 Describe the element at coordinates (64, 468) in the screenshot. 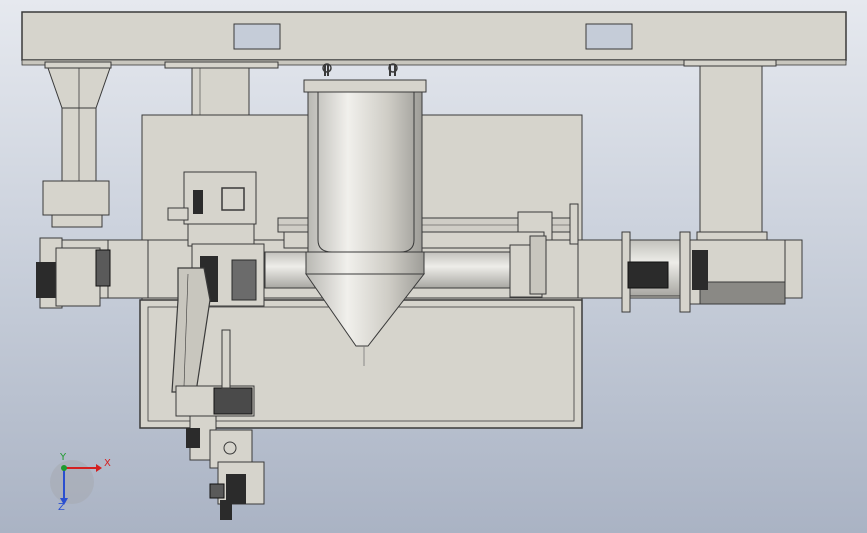

I see `triad-y-axis` at that location.